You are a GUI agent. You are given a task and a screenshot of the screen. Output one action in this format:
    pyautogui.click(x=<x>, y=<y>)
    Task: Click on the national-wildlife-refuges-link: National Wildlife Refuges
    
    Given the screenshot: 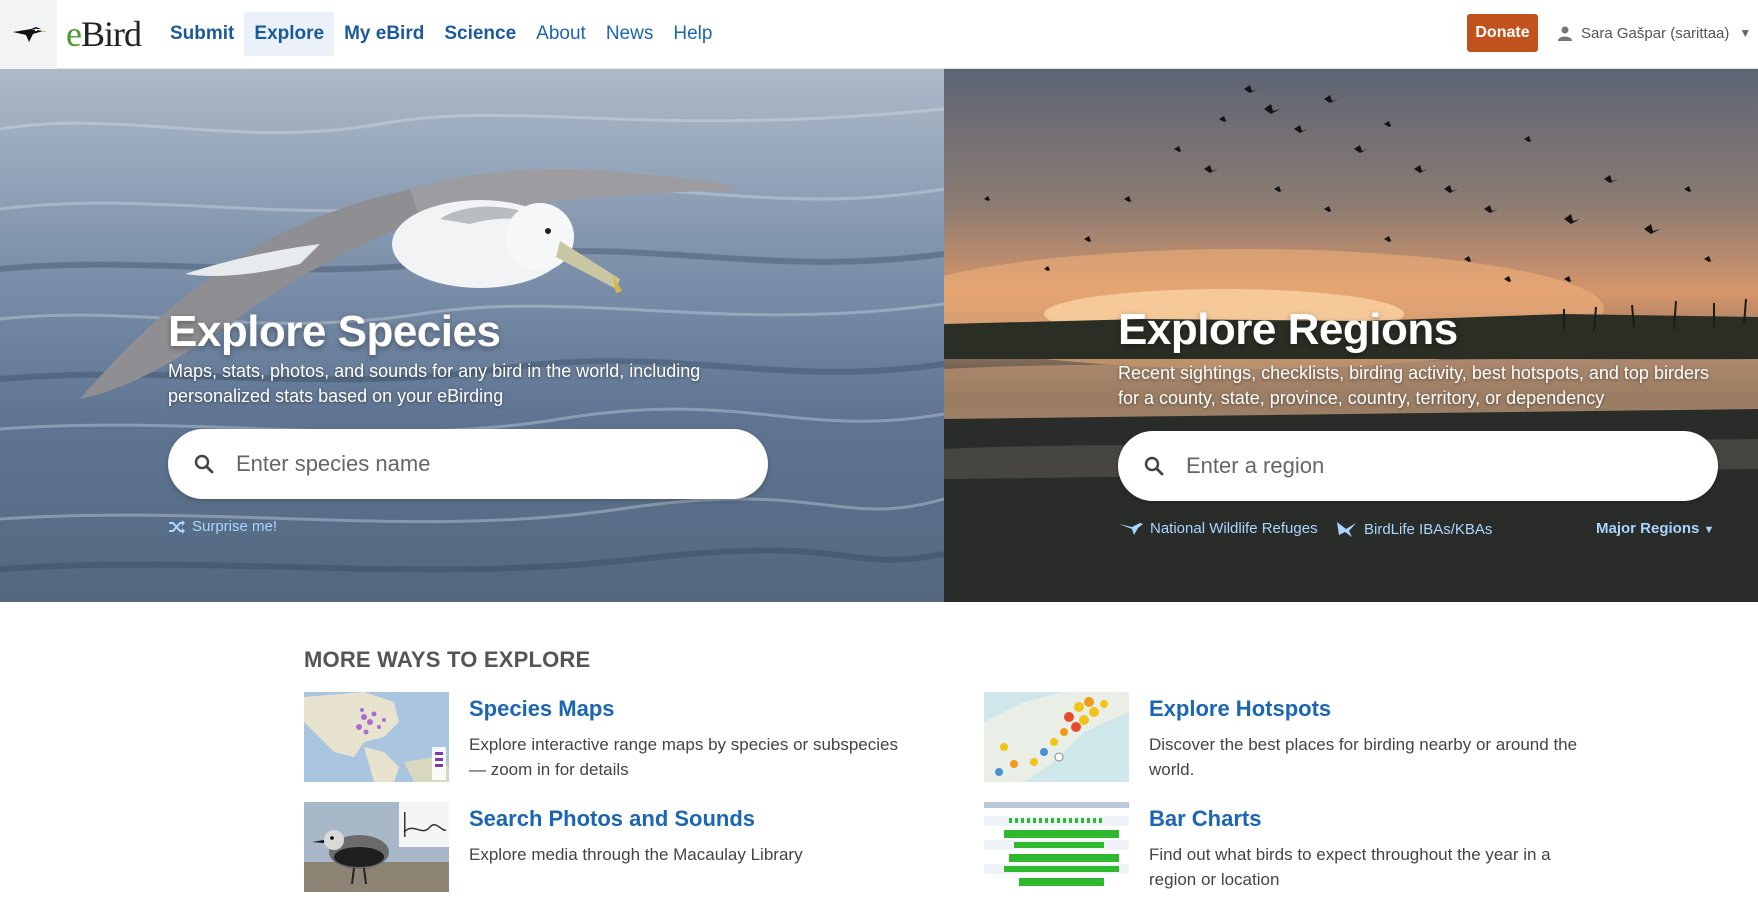 What is the action you would take?
    pyautogui.click(x=1218, y=528)
    